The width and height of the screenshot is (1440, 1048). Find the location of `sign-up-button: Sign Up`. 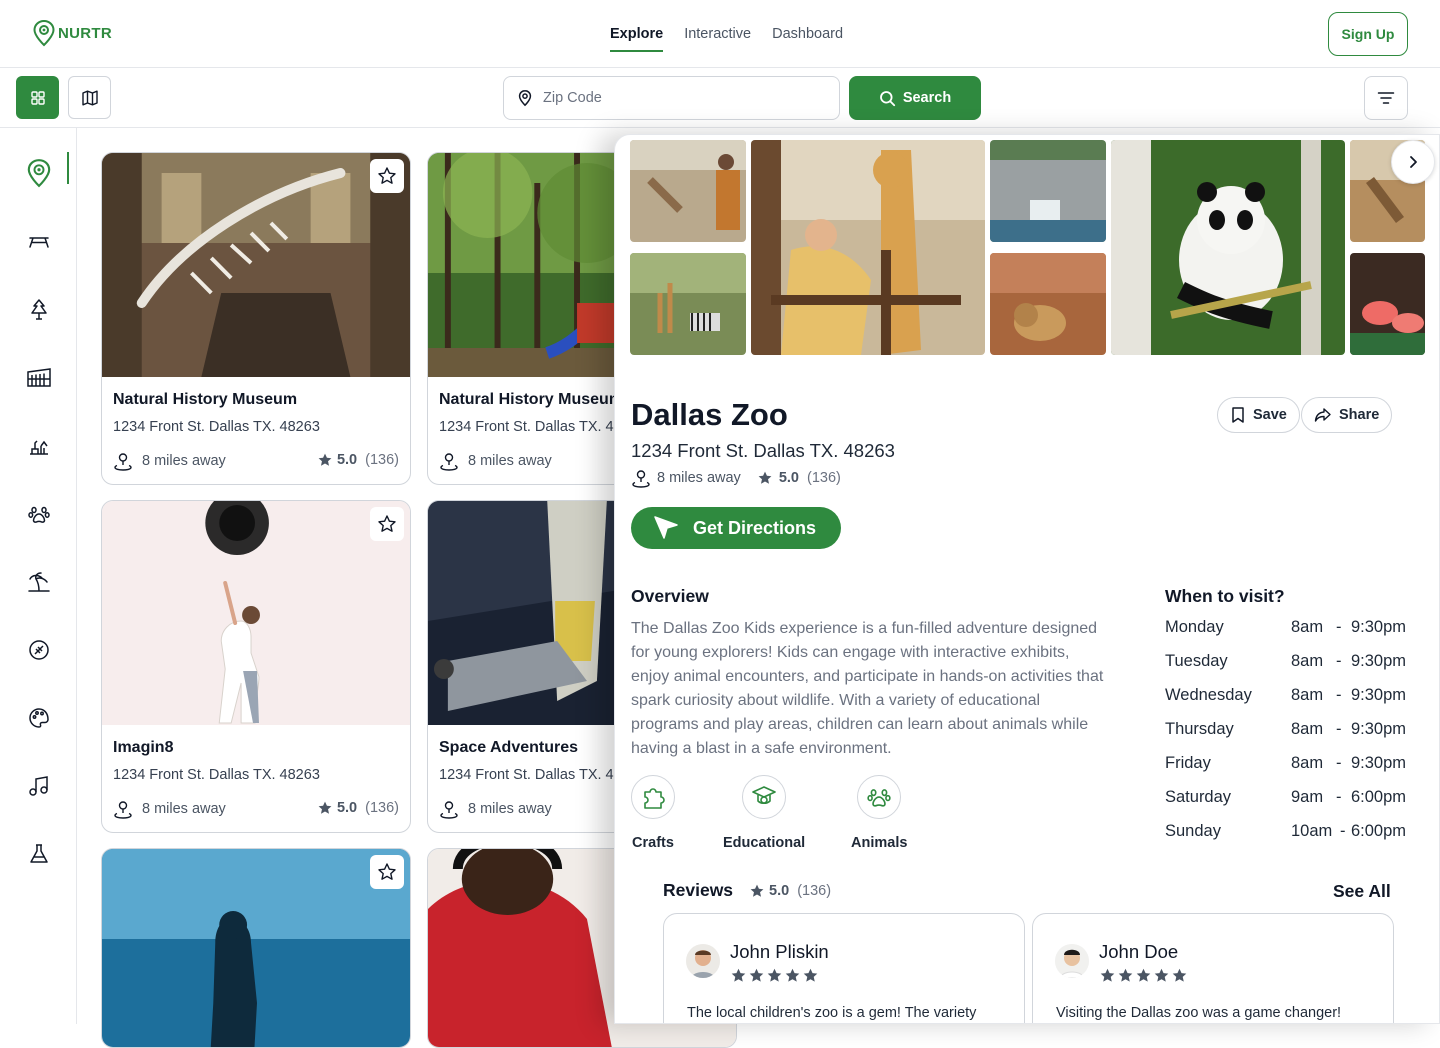

sign-up-button: Sign Up is located at coordinates (1368, 34).